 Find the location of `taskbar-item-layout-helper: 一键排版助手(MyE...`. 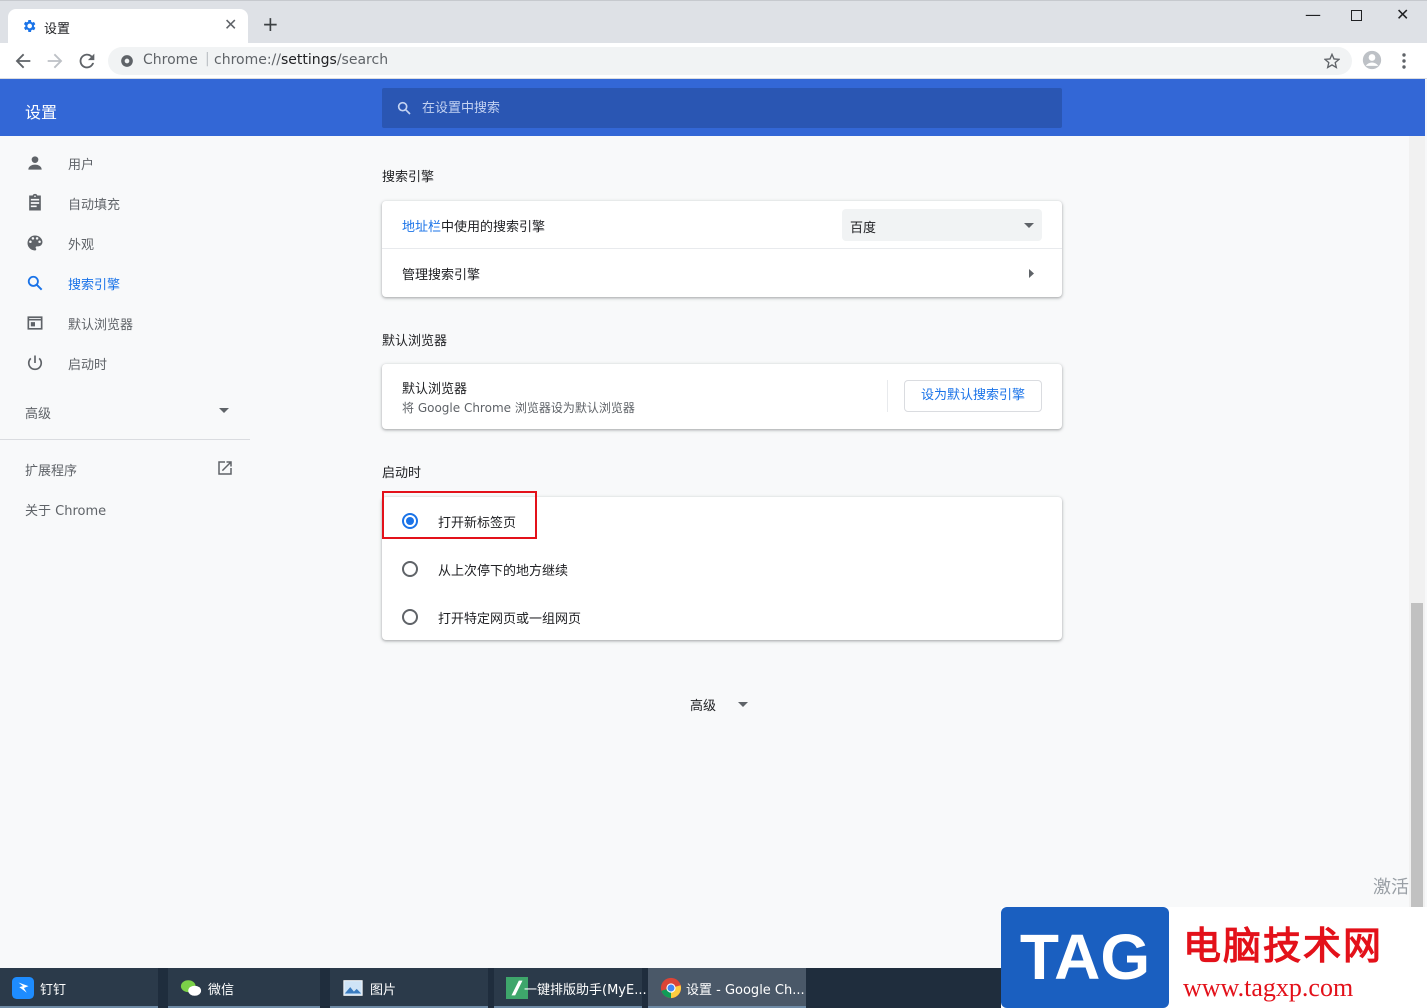

taskbar-item-layout-helper: 一键排版助手(MyE... is located at coordinates (570, 988).